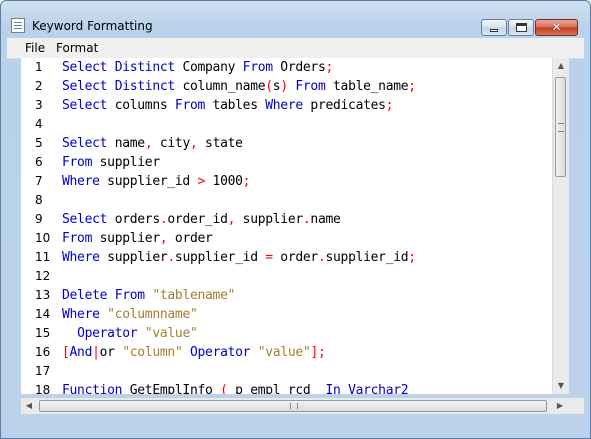 This screenshot has width=591, height=439. I want to click on code-line: 9 Select orders.order_id, supplier.name, so click(284, 219).